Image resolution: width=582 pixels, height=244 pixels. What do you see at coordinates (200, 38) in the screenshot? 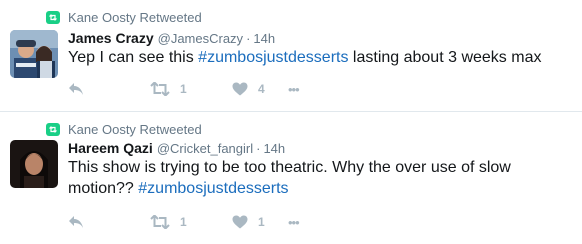
I see `username: @JamesCrazy` at bounding box center [200, 38].